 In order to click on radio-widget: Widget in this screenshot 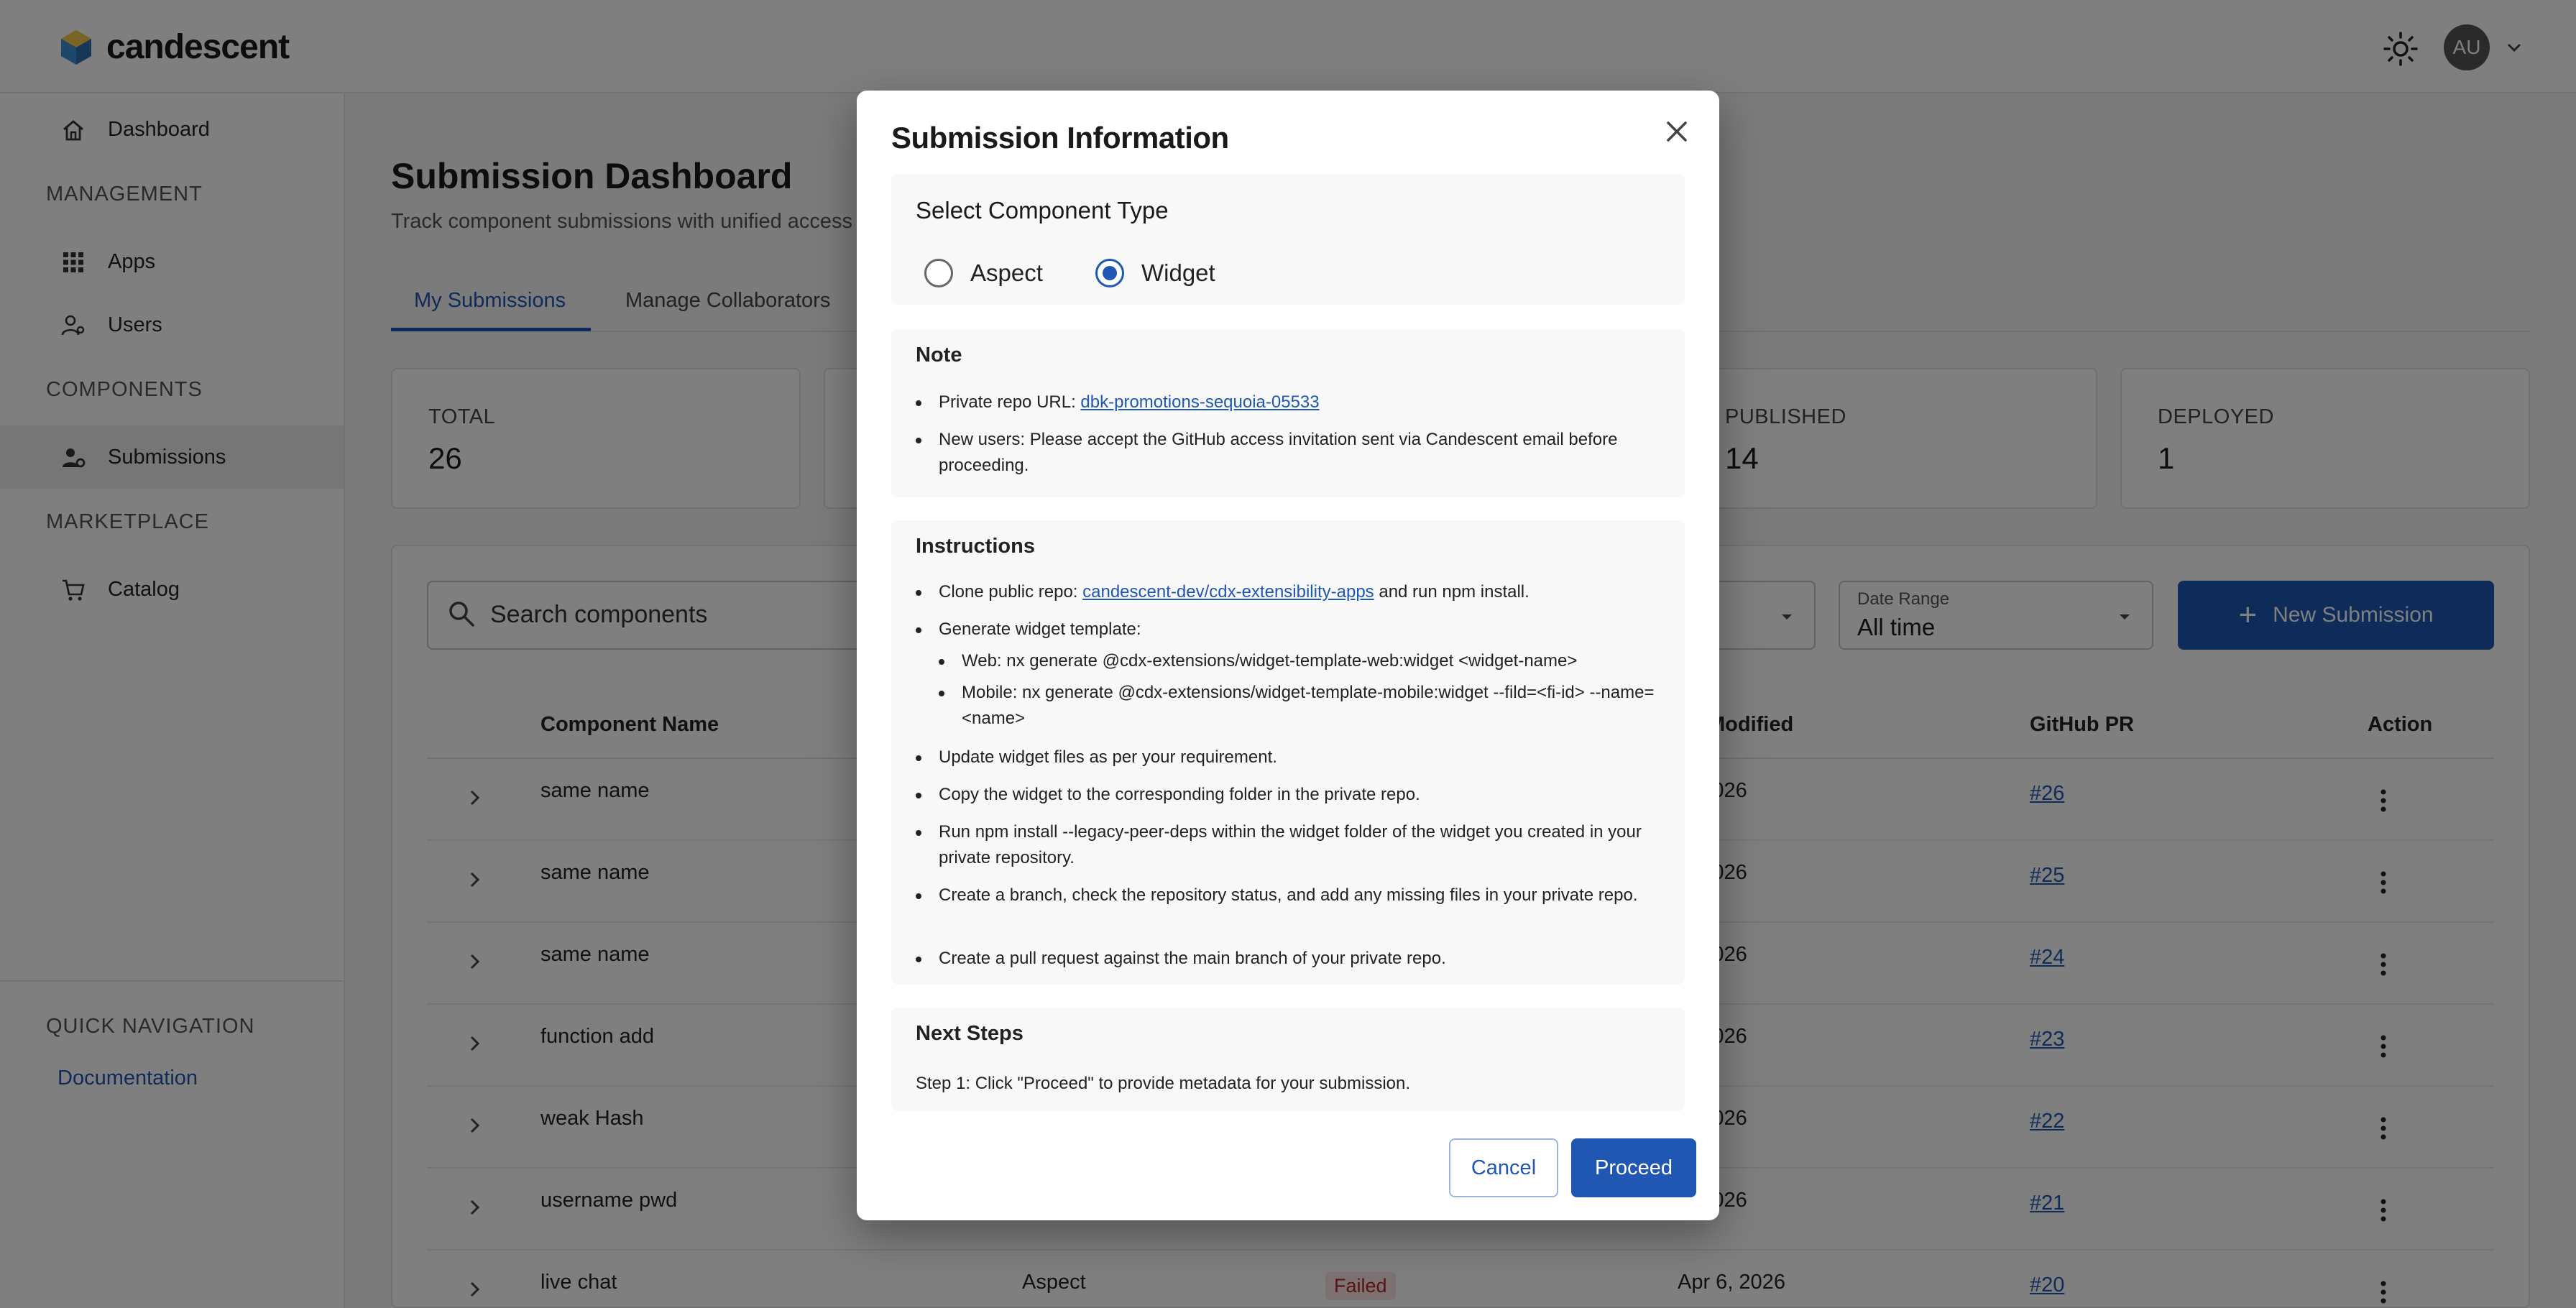, I will do `click(1155, 273)`.